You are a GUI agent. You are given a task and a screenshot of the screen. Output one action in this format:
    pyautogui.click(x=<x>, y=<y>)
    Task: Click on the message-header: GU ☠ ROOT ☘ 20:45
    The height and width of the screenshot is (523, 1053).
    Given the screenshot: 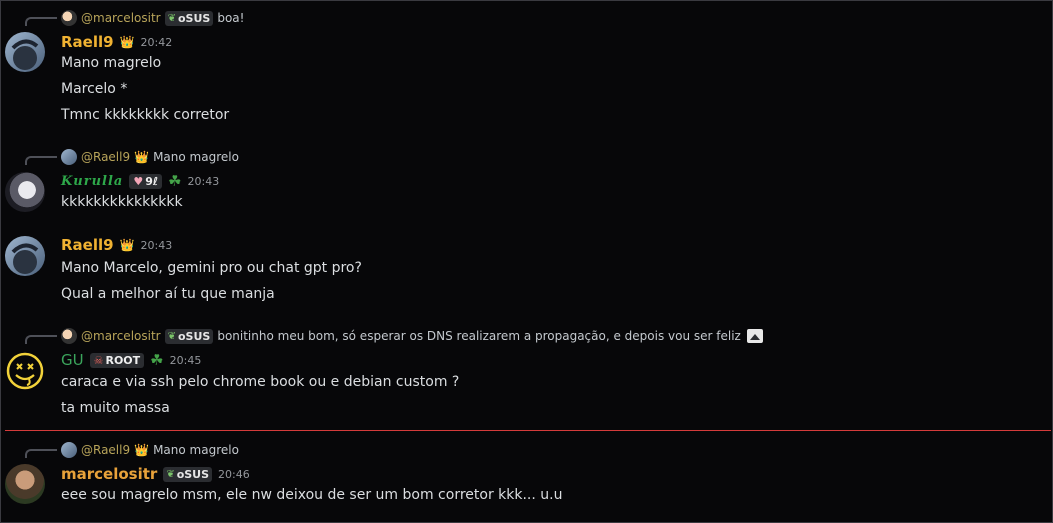 What is the action you would take?
    pyautogui.click(x=131, y=360)
    